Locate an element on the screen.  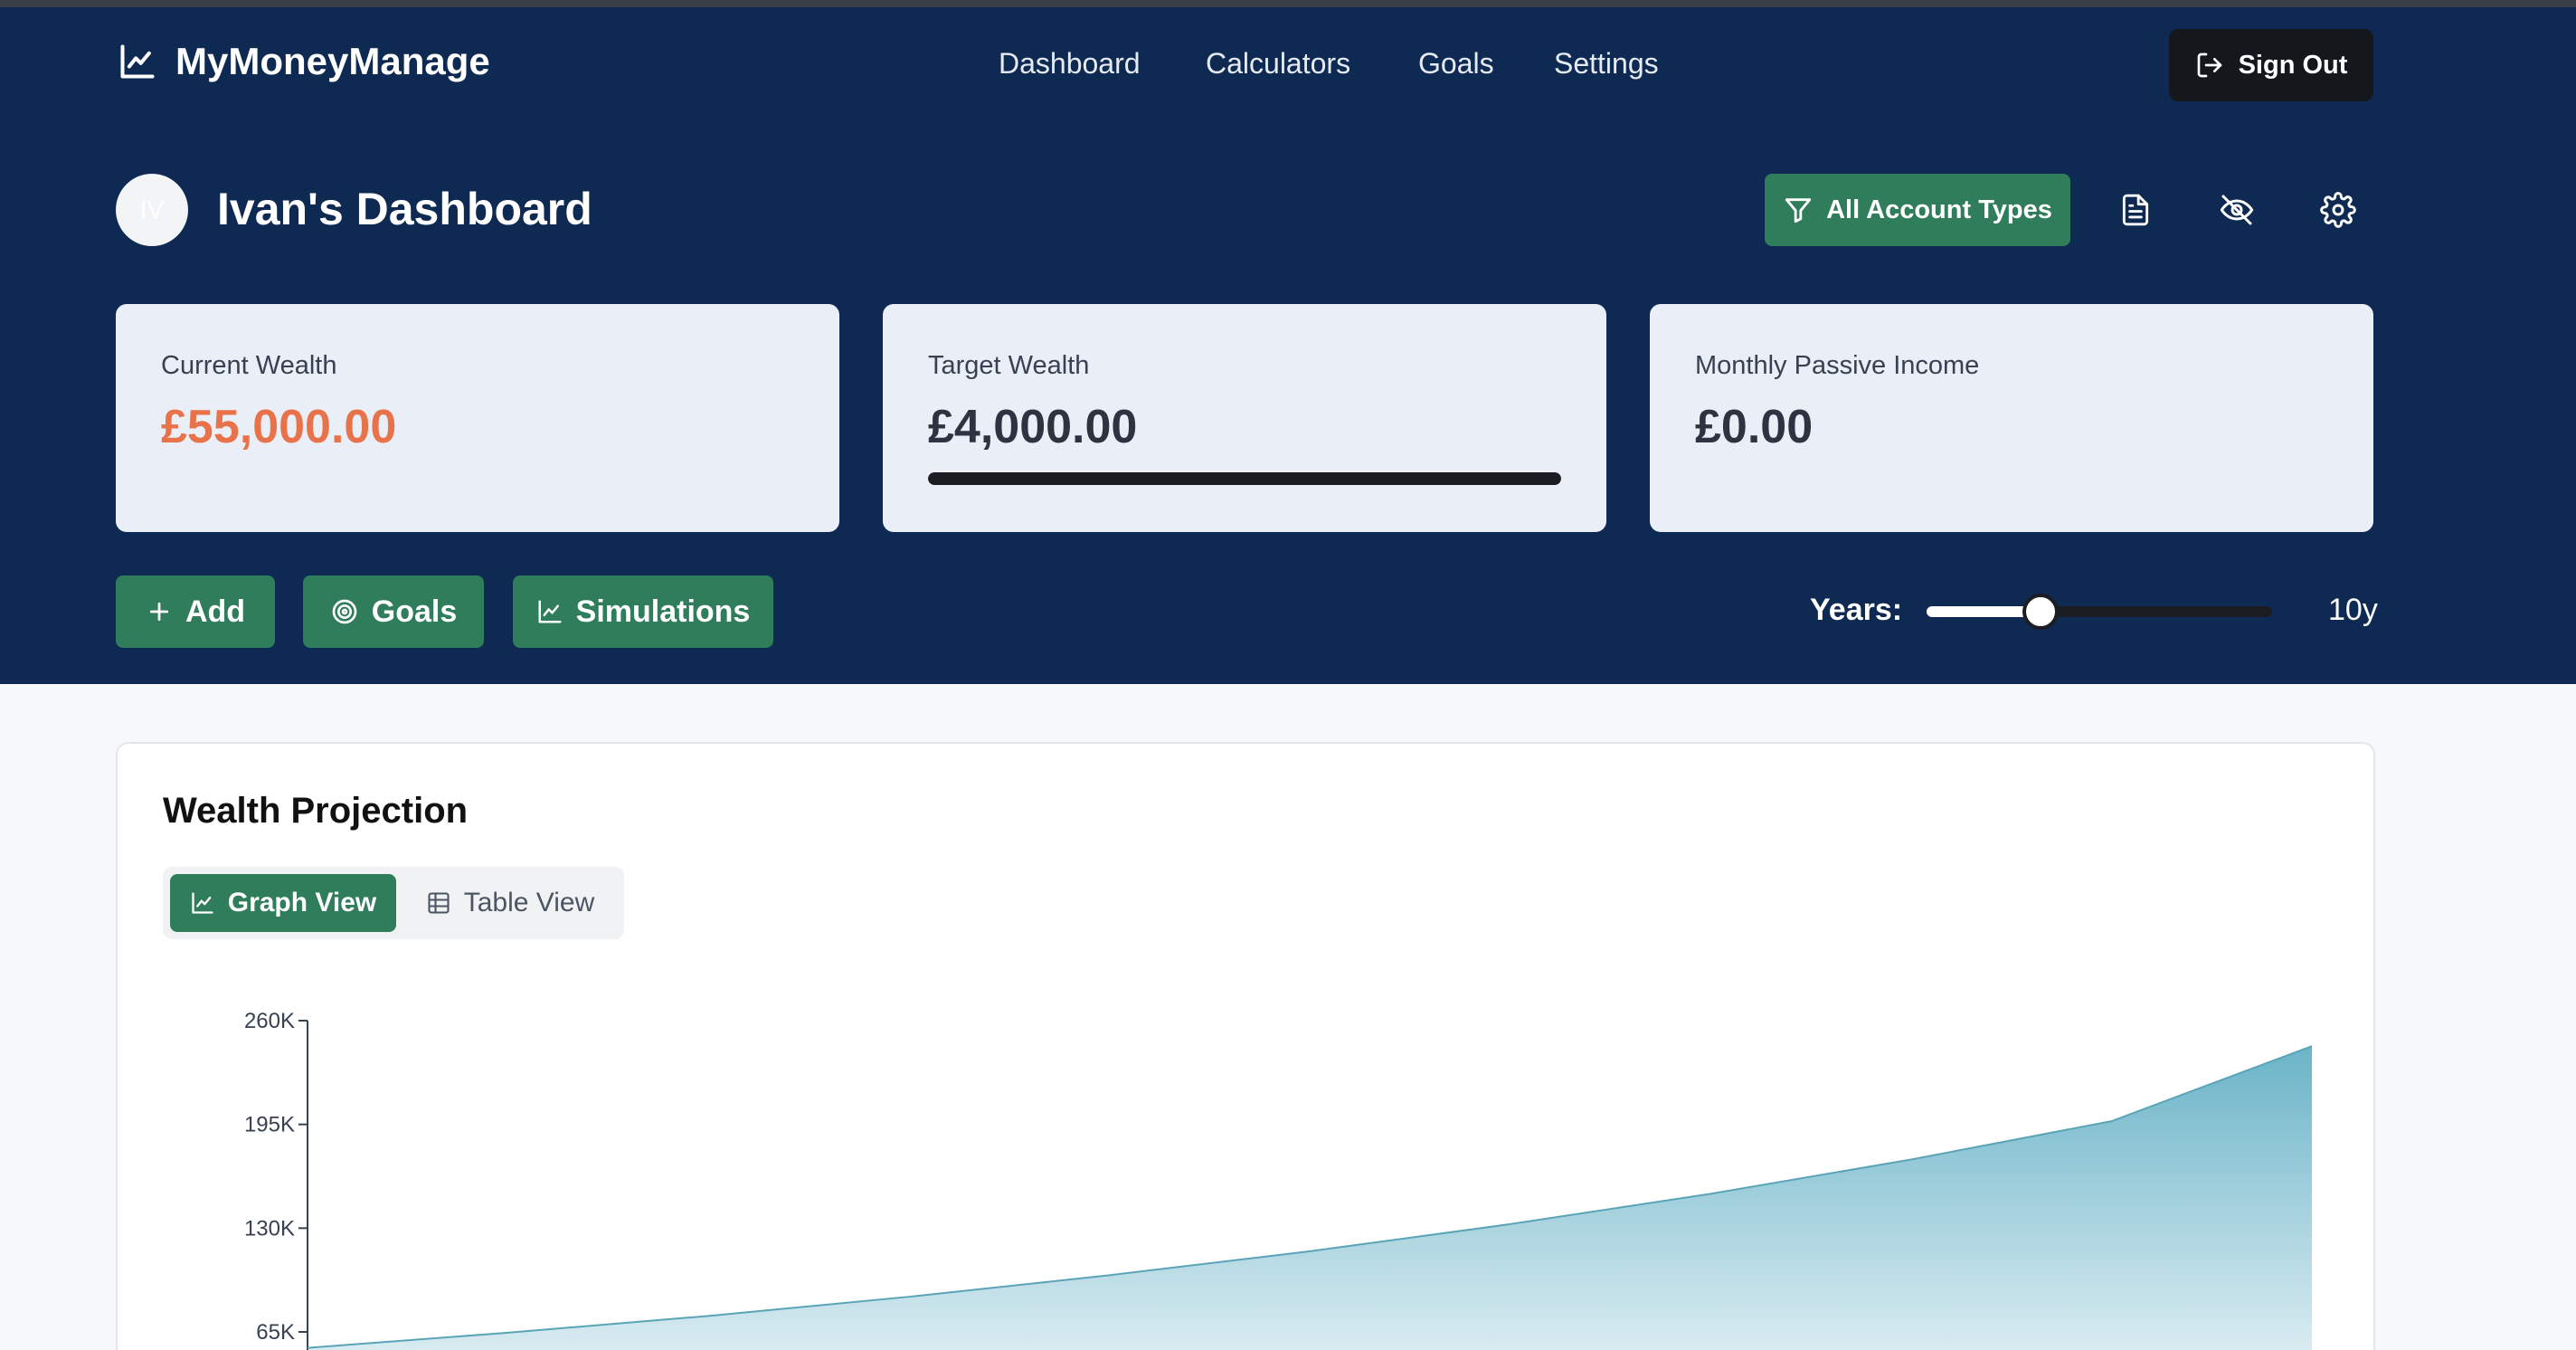
brand-logo: MyMoneyManage is located at coordinates (304, 62).